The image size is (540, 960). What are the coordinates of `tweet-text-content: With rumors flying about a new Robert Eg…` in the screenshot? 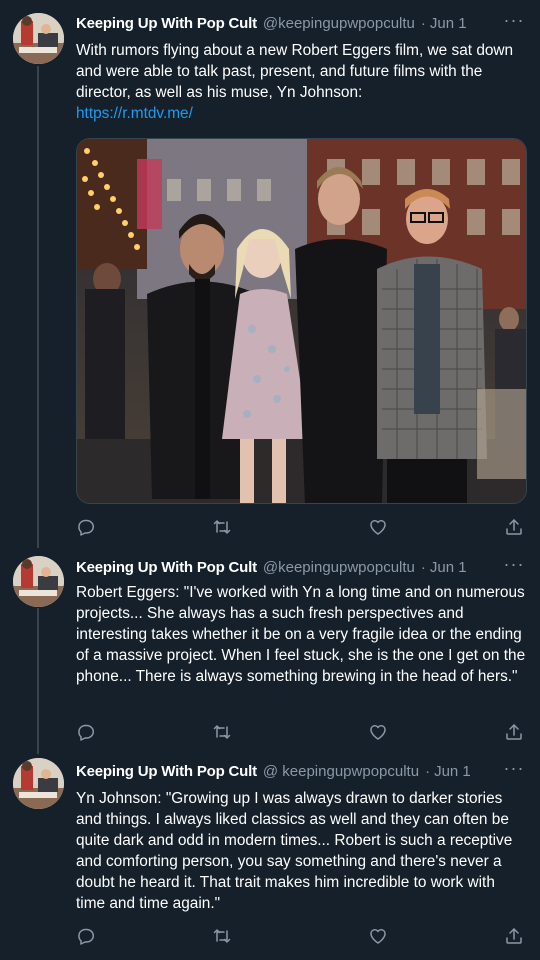 It's located at (295, 71).